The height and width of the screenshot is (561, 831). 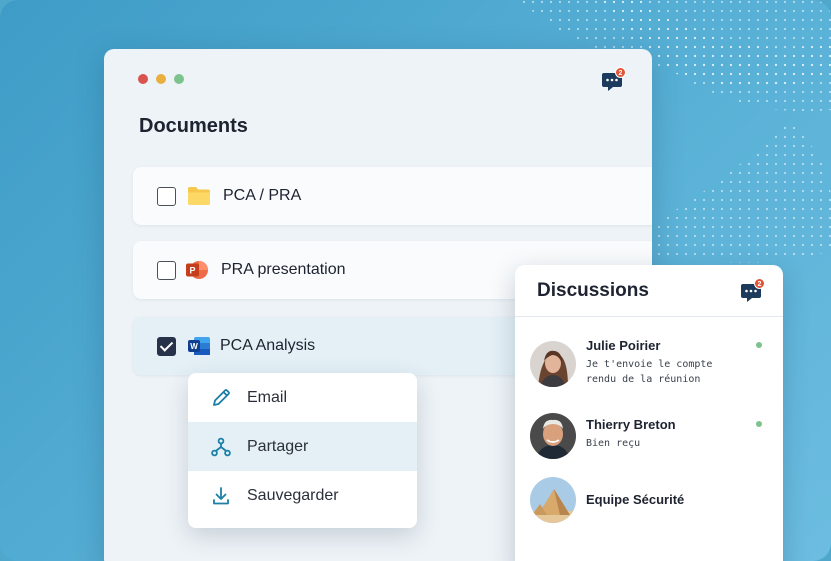 What do you see at coordinates (262, 195) in the screenshot?
I see `row-label: PCA / PRA` at bounding box center [262, 195].